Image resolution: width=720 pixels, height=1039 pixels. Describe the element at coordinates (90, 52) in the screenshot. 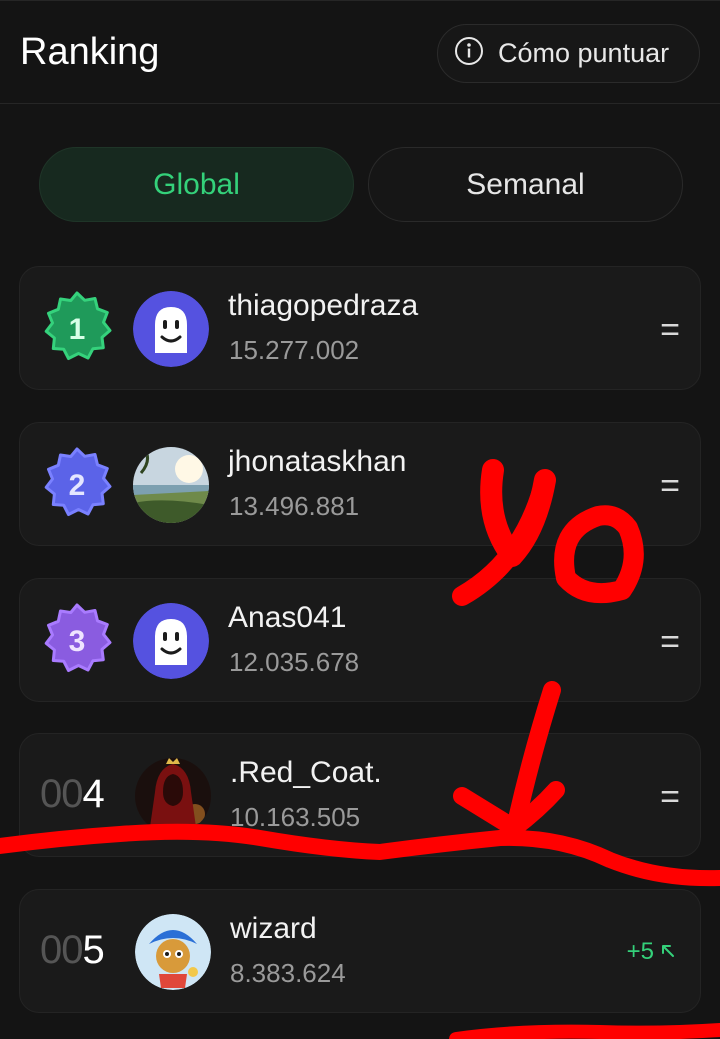

I see `page-title: Ranking` at that location.